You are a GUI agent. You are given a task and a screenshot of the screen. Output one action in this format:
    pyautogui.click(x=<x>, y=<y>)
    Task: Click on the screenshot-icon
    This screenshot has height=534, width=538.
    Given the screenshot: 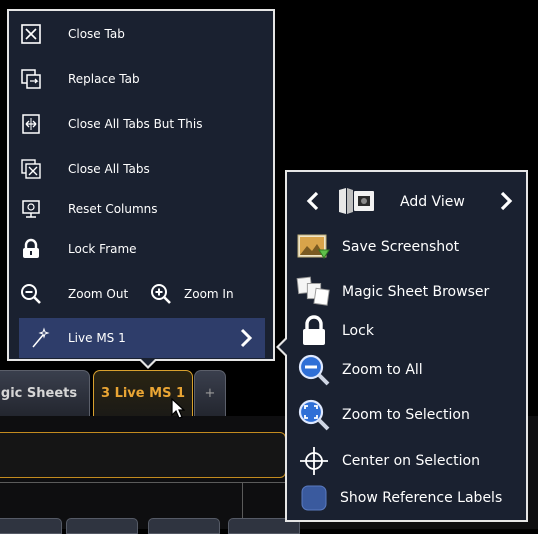 What is the action you would take?
    pyautogui.click(x=314, y=247)
    